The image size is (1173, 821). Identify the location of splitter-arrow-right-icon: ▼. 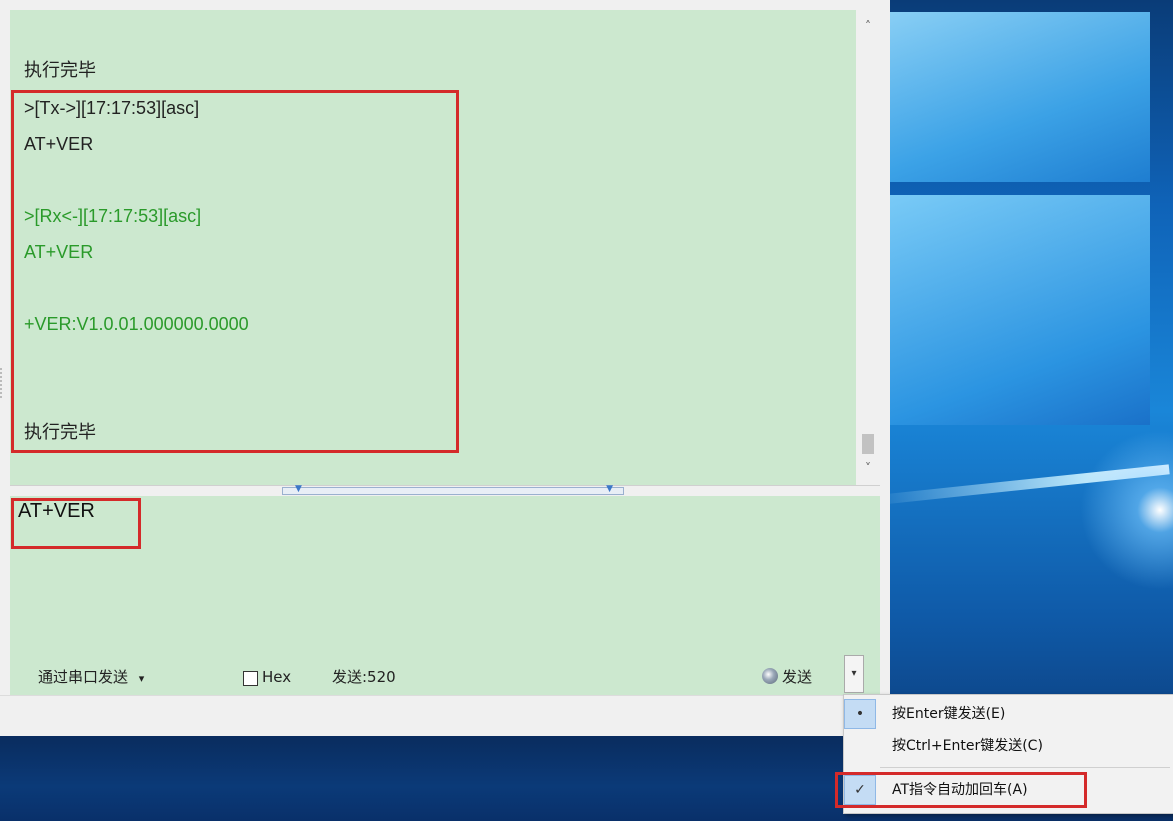
(609, 489).